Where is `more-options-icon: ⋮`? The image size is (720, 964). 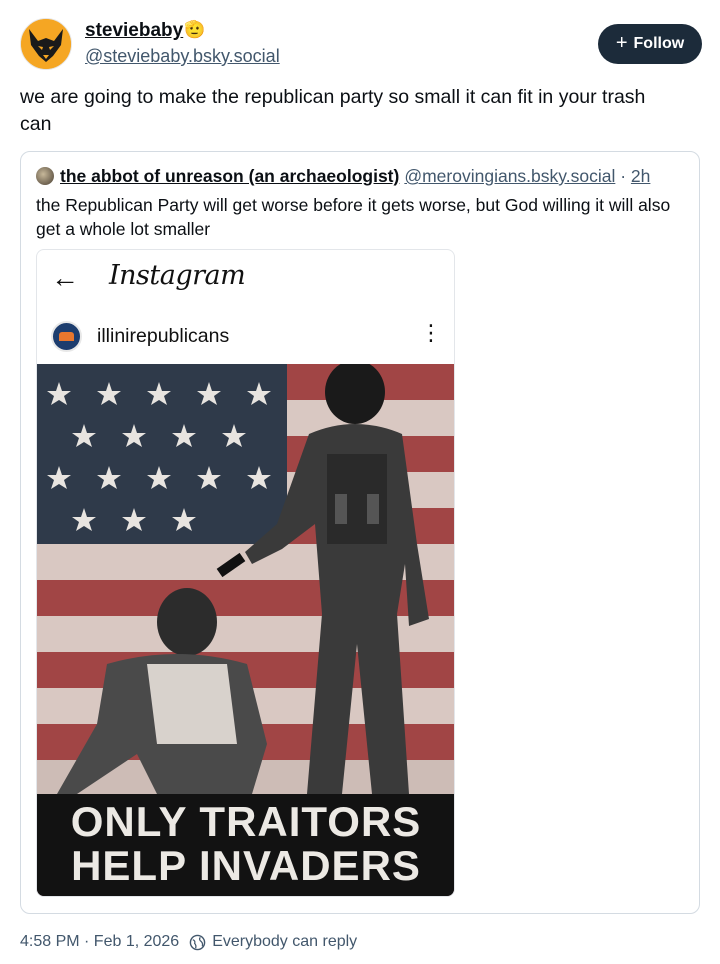
more-options-icon: ⋮ is located at coordinates (431, 332).